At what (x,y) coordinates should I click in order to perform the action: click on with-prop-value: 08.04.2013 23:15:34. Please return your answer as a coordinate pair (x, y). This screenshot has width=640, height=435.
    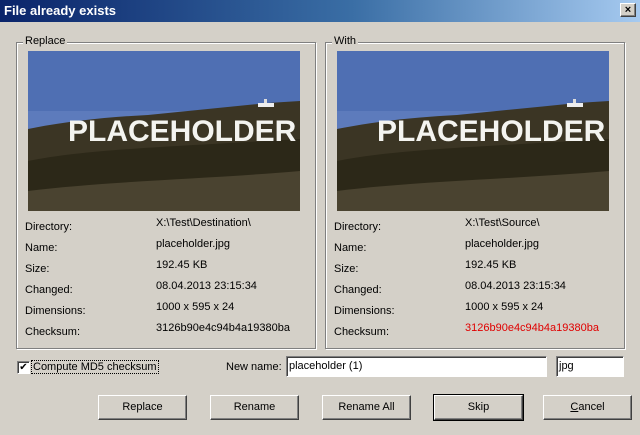
    Looking at the image, I should click on (515, 286).